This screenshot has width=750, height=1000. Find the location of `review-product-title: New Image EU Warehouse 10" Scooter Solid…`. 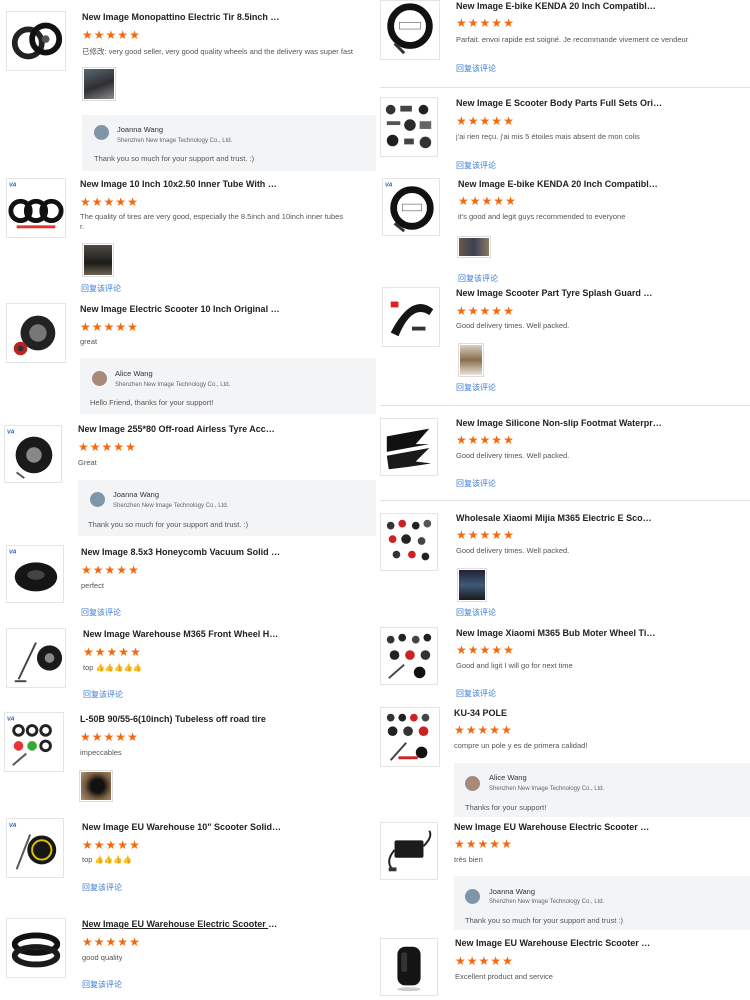

review-product-title: New Image EU Warehouse 10" Scooter Solid… is located at coordinates (182, 827).